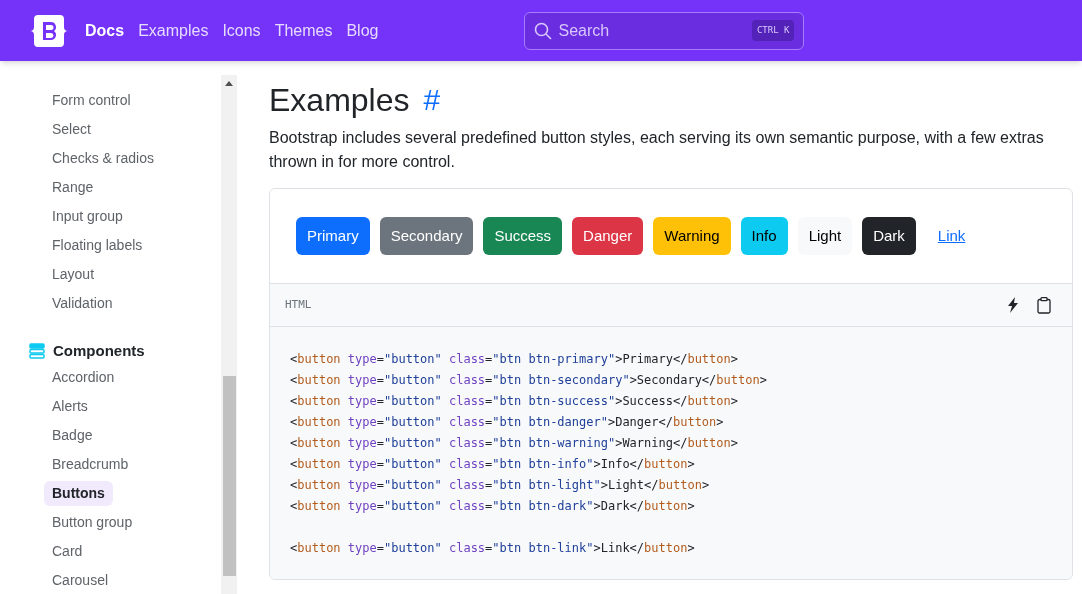 This screenshot has height=594, width=1082. I want to click on sidebar-item: Form control, so click(91, 100).